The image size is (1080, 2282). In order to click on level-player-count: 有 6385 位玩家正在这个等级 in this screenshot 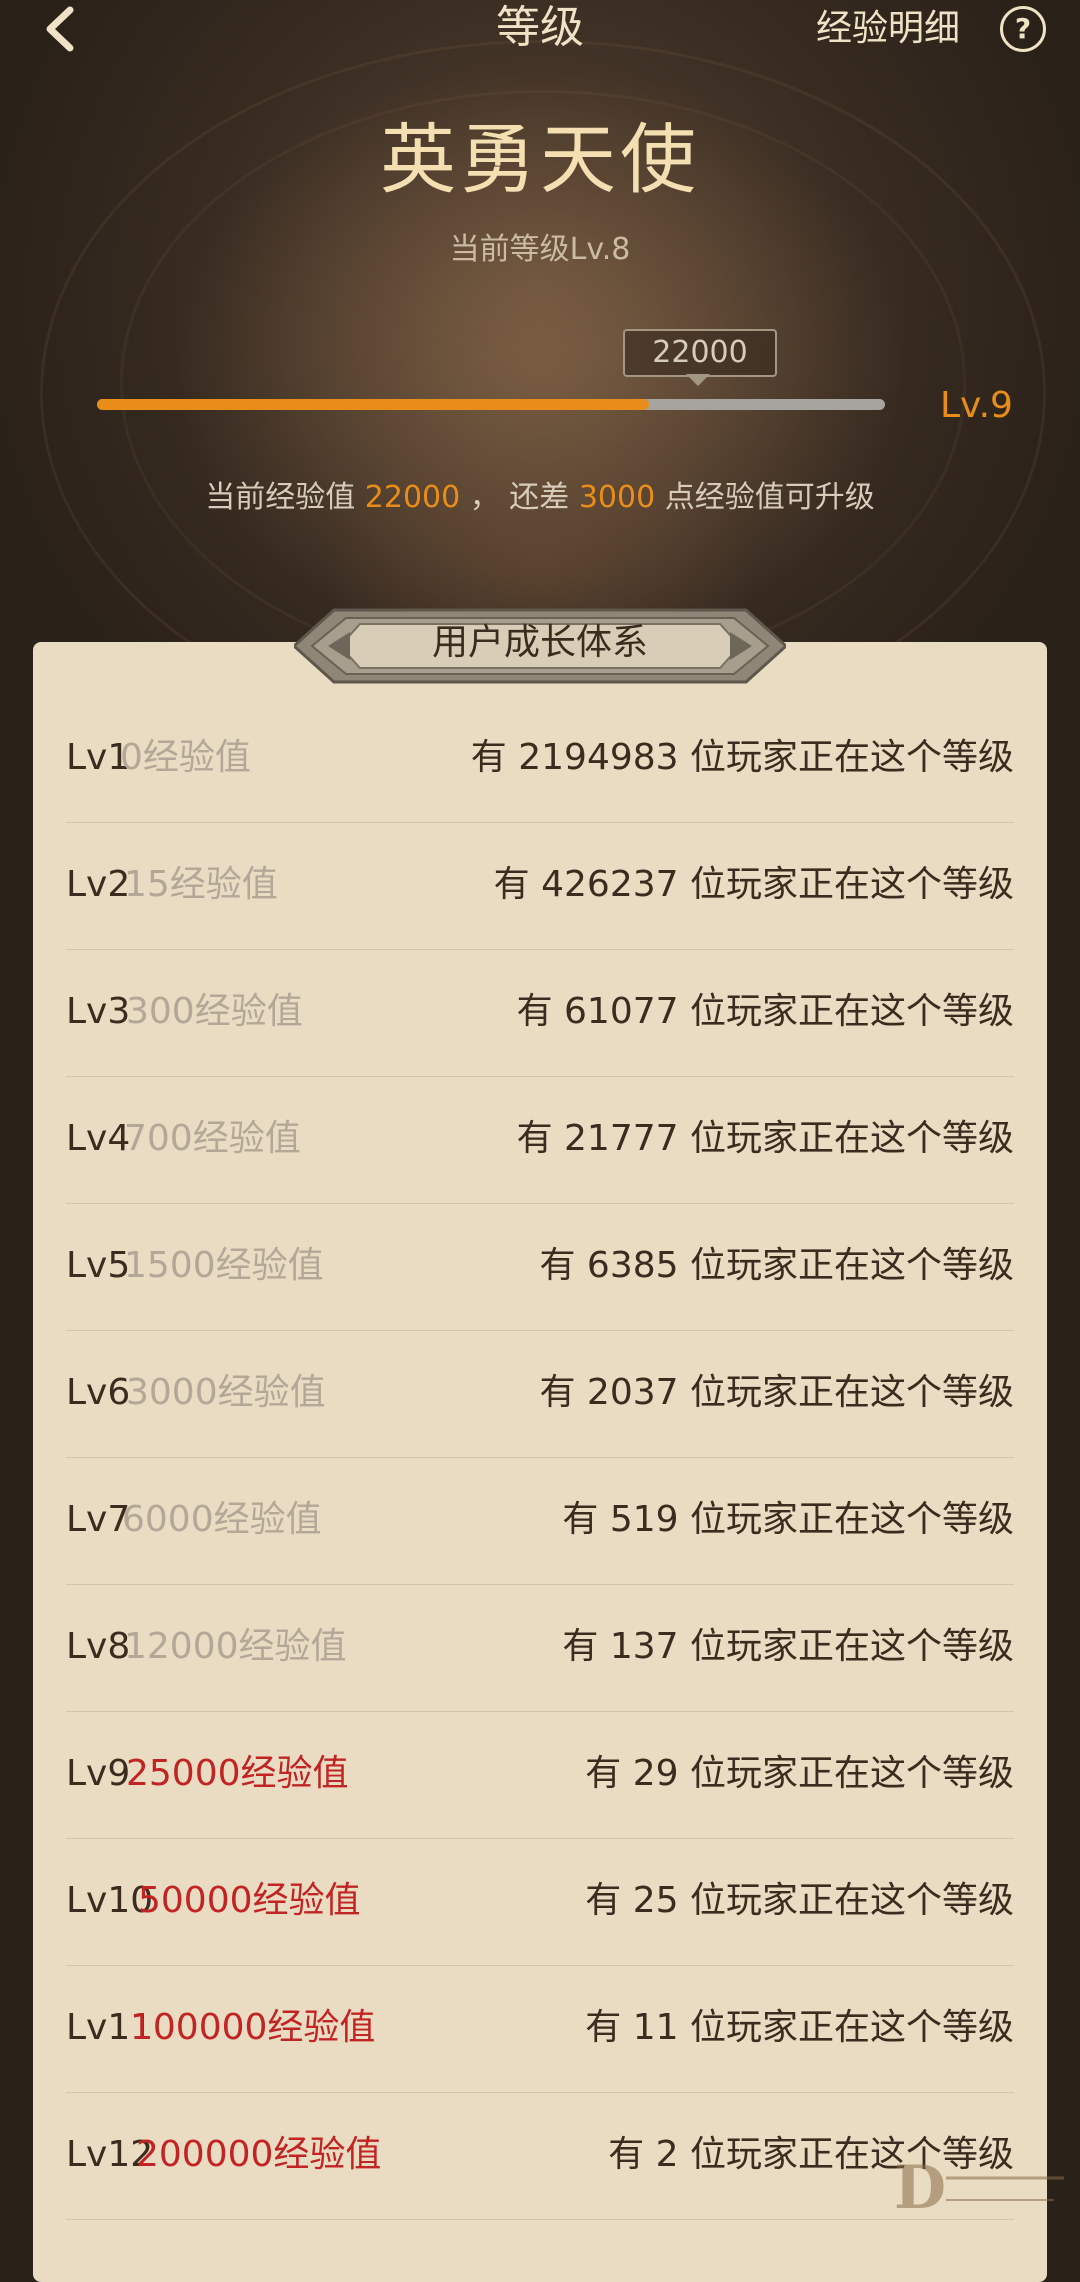, I will do `click(776, 1265)`.